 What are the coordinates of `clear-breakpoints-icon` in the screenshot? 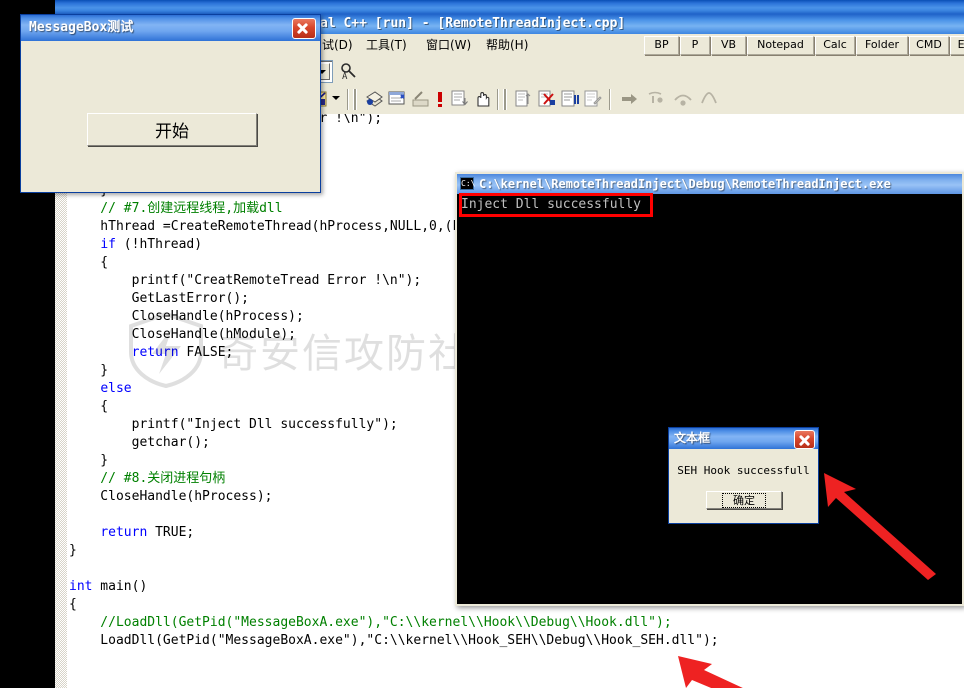 It's located at (420, 99).